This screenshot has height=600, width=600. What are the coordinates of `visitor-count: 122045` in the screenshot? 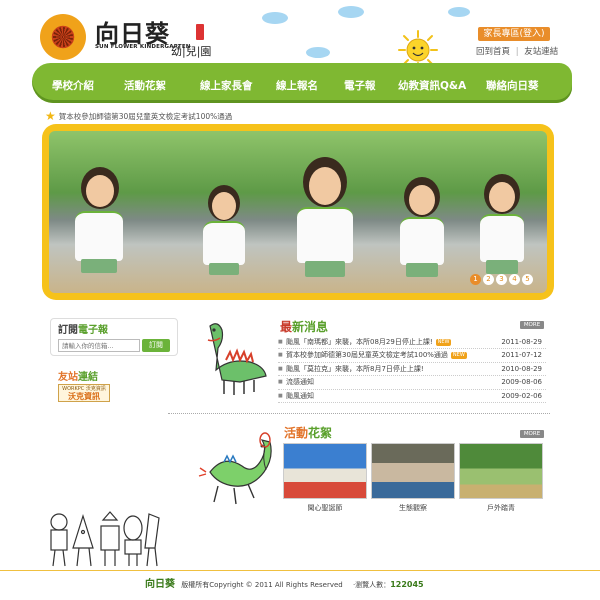 It's located at (407, 584).